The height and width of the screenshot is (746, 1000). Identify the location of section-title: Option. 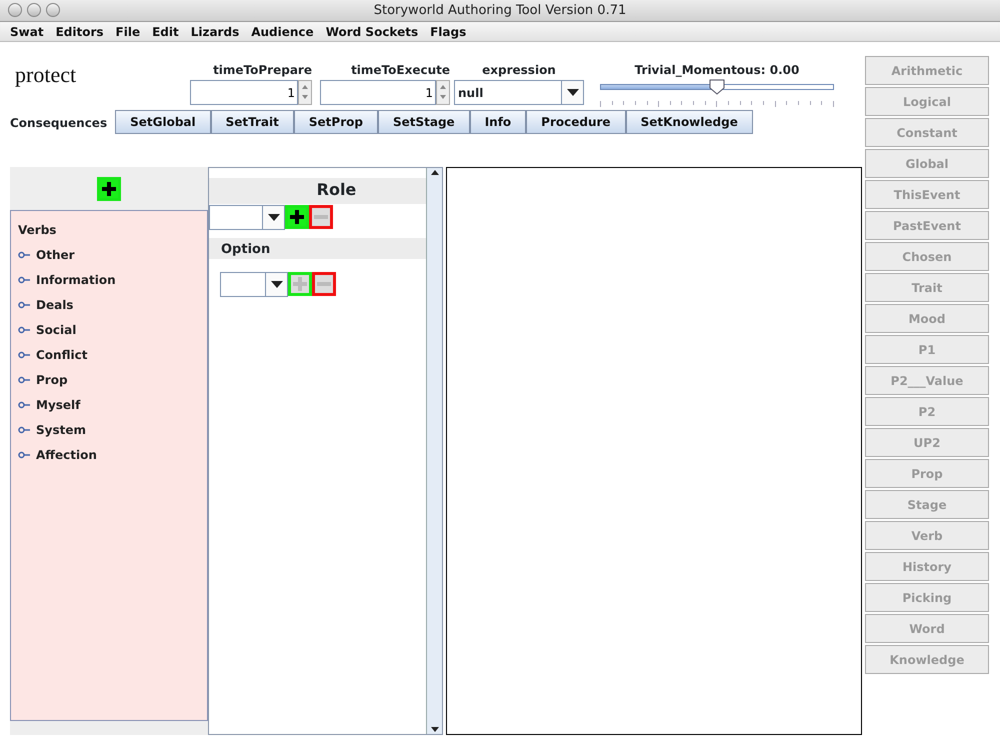
(317, 248).